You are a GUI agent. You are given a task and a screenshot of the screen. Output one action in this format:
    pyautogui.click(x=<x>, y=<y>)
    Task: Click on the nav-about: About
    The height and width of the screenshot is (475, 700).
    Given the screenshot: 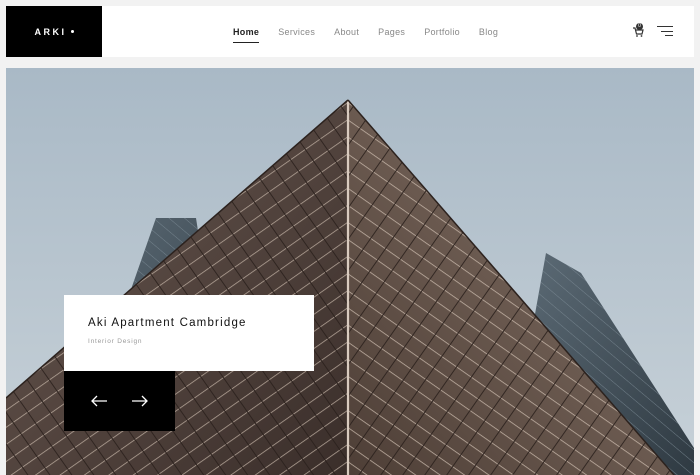 What is the action you would take?
    pyautogui.click(x=346, y=32)
    